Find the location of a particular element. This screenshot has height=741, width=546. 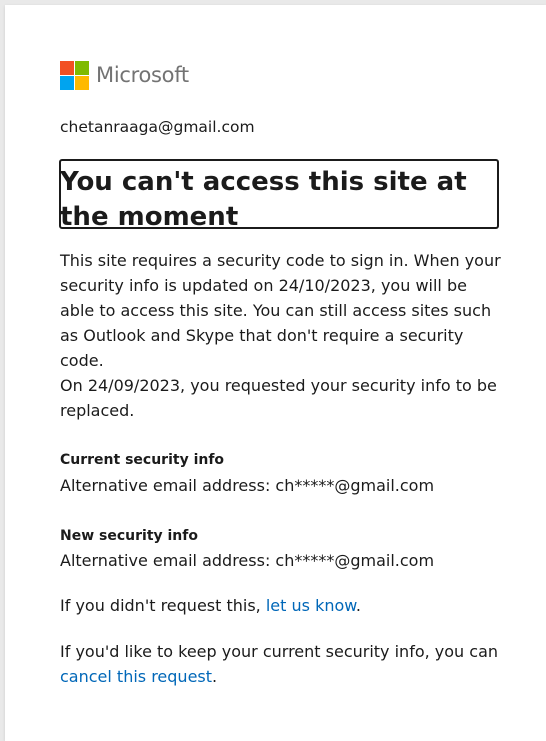

current-info-label: Current security info is located at coordinates (142, 460).